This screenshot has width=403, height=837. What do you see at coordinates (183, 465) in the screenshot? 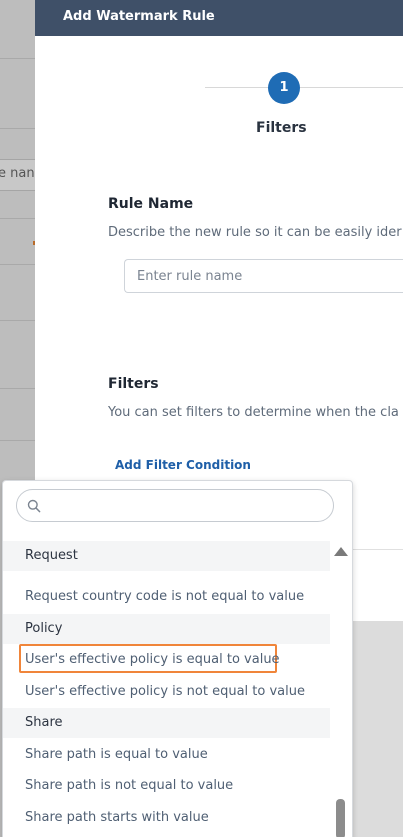
I see `add-filter-condition-link: Add Filter Condition` at bounding box center [183, 465].